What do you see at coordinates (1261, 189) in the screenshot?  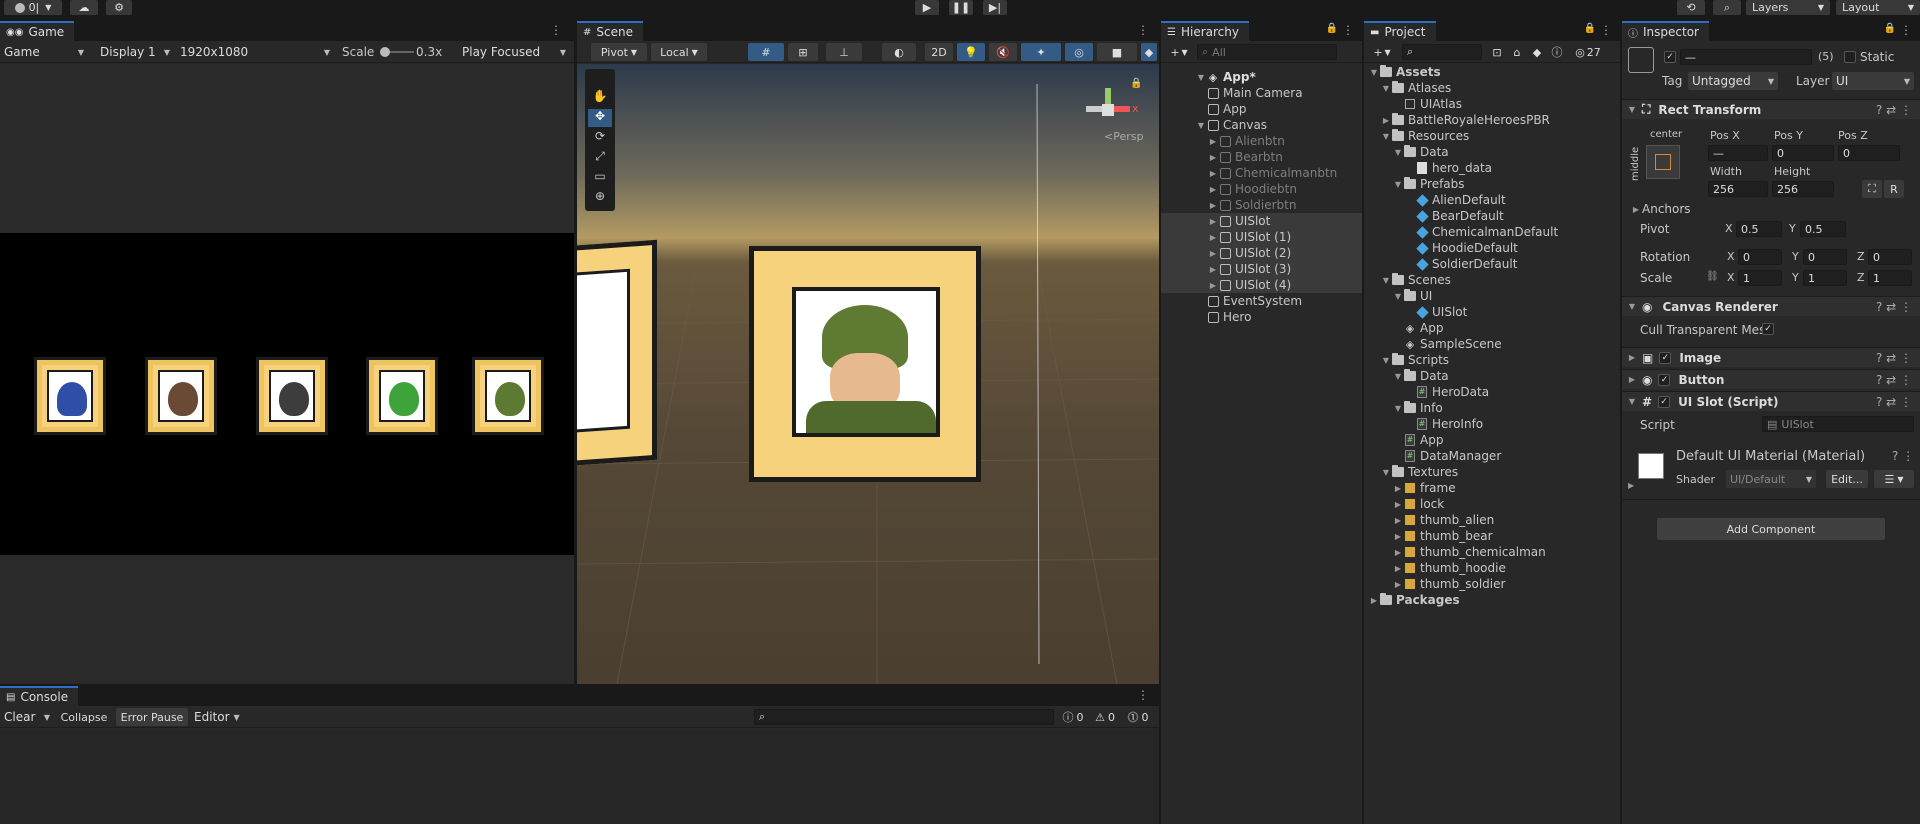 I see `hierarchy-item: ▶ Hoodiebtn` at bounding box center [1261, 189].